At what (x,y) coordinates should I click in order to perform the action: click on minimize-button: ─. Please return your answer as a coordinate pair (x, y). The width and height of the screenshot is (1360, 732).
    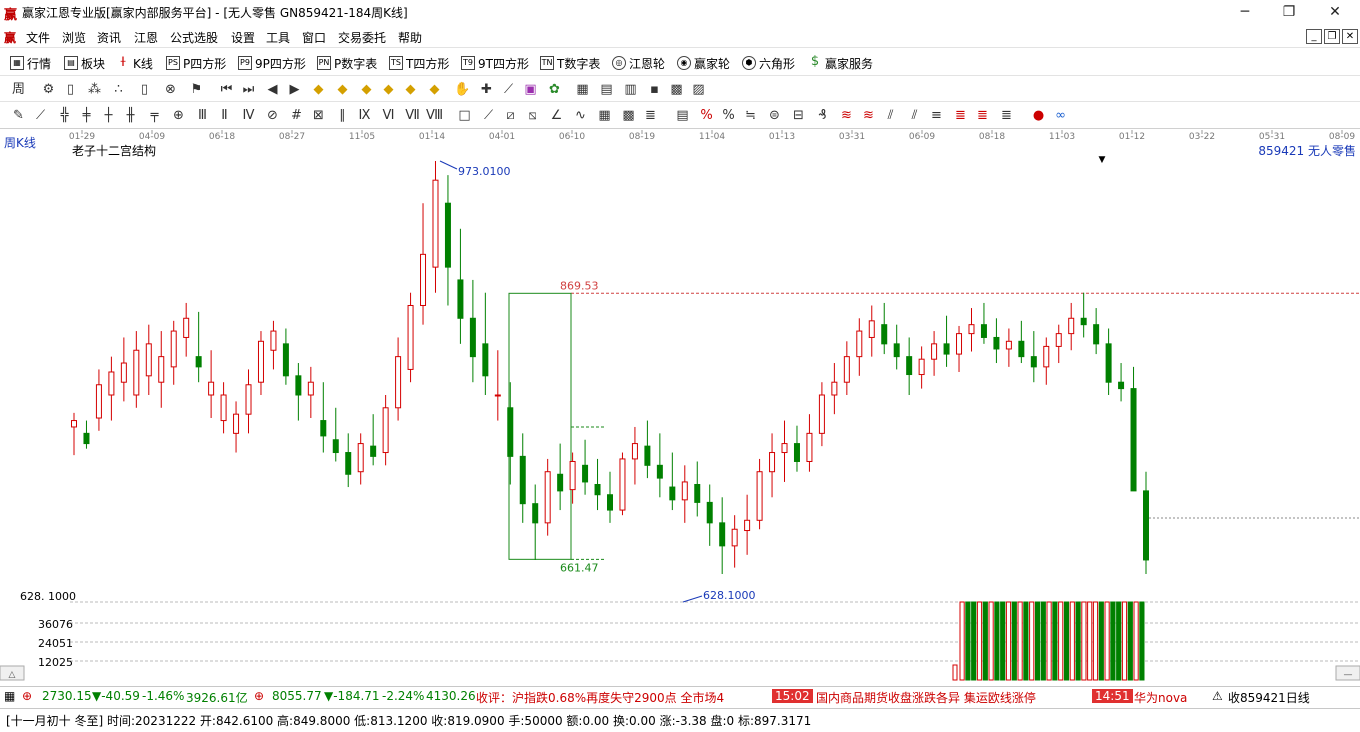
    Looking at the image, I should click on (1245, 12).